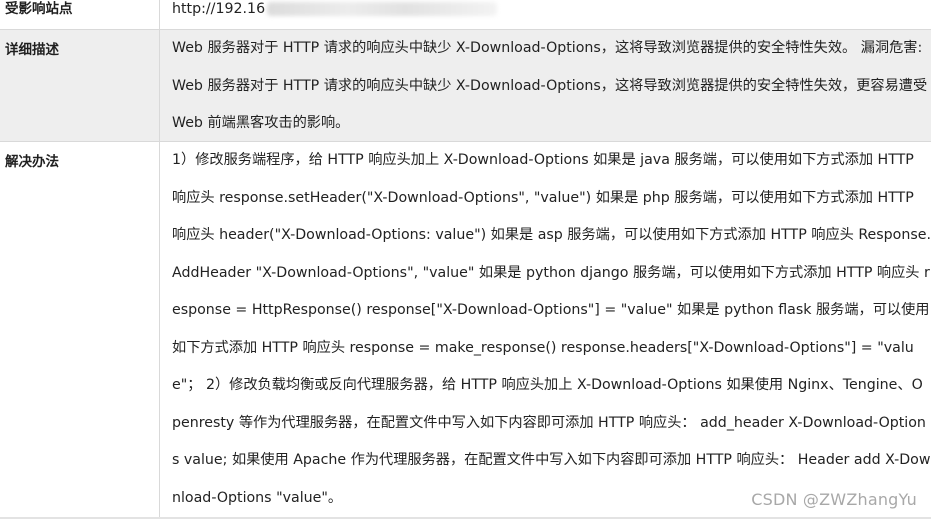 The width and height of the screenshot is (931, 519). What do you see at coordinates (80, 85) in the screenshot?
I see `row-label-detail-description: 详细描述` at bounding box center [80, 85].